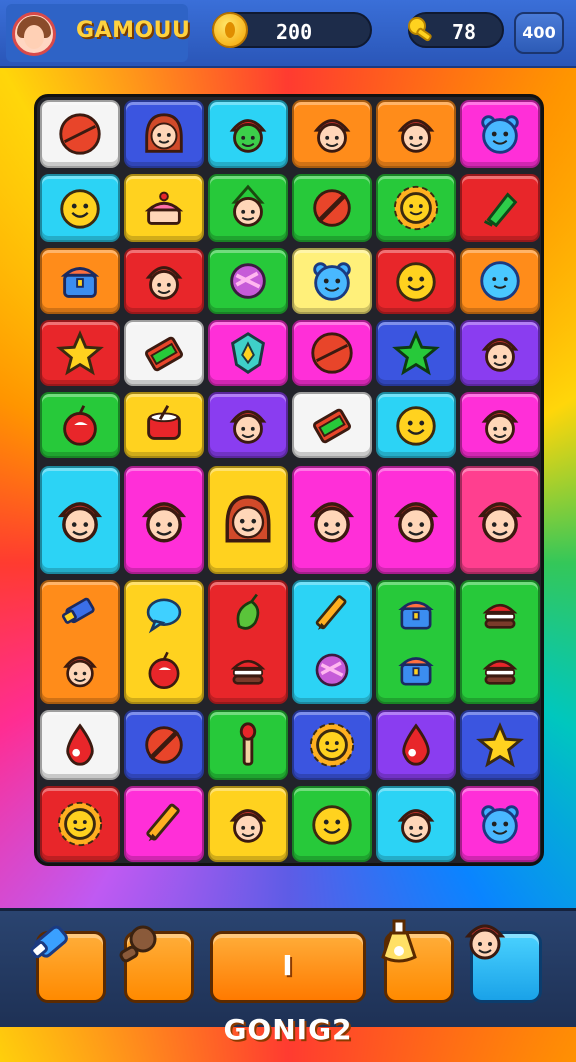  What do you see at coordinates (420, 29) in the screenshot?
I see `key-icon` at bounding box center [420, 29].